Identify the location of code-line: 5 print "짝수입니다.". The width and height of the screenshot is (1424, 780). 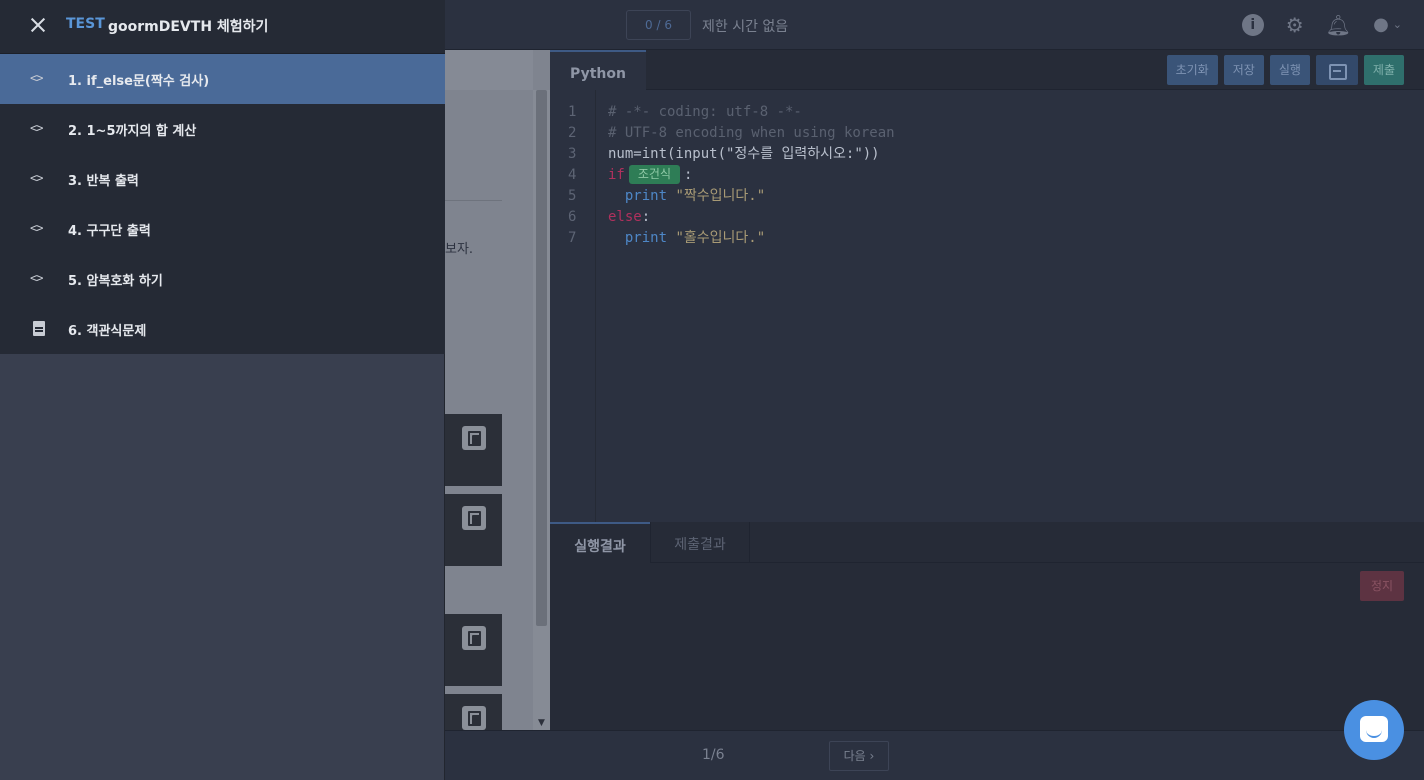
(987, 196).